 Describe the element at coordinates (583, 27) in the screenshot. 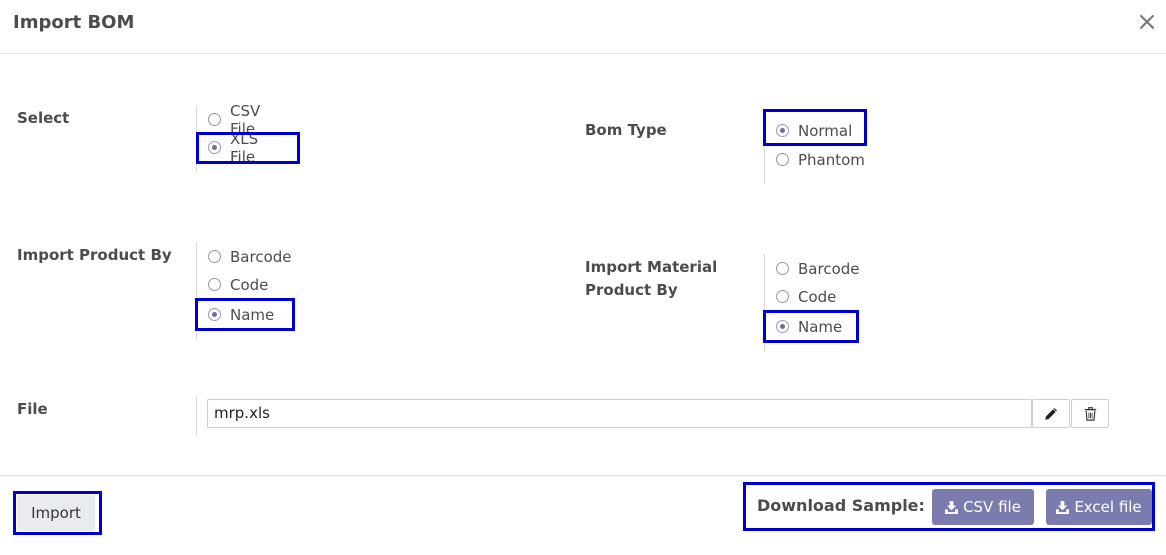

I see `dialog-header: Import BOM ×` at that location.